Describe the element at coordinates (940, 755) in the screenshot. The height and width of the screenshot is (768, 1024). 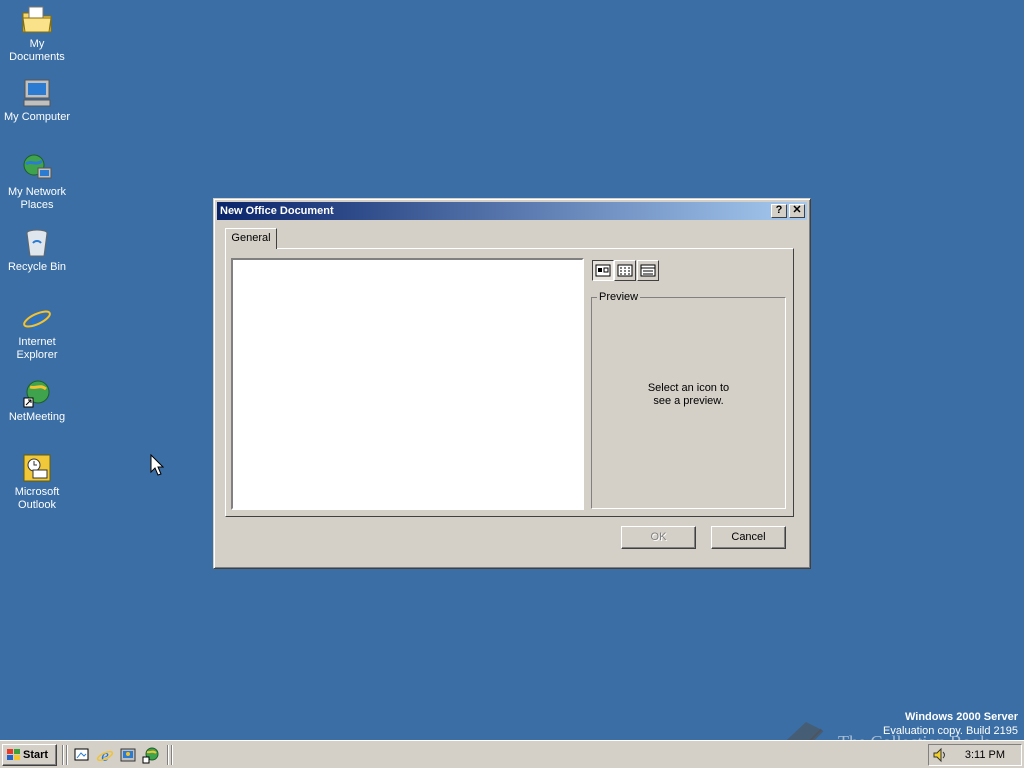
I see `speaker-icon` at that location.